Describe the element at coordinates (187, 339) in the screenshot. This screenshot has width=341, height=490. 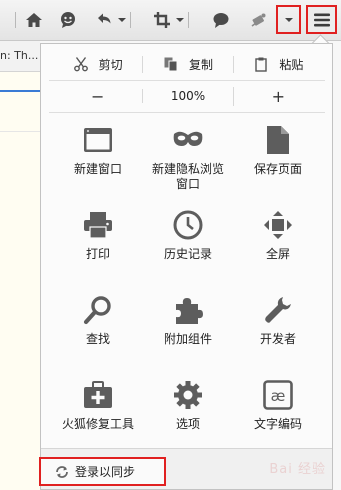
I see `addons-label: 附加组件` at that location.